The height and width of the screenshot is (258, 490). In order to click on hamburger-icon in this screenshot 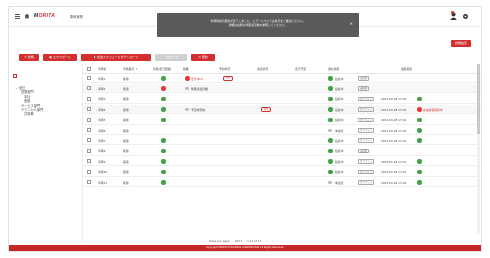, I will do `click(17, 16)`.